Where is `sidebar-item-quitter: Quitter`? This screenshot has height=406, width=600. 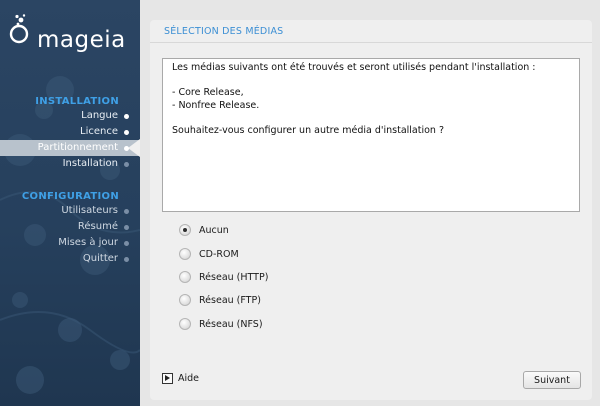 sidebar-item-quitter: Quitter is located at coordinates (100, 259).